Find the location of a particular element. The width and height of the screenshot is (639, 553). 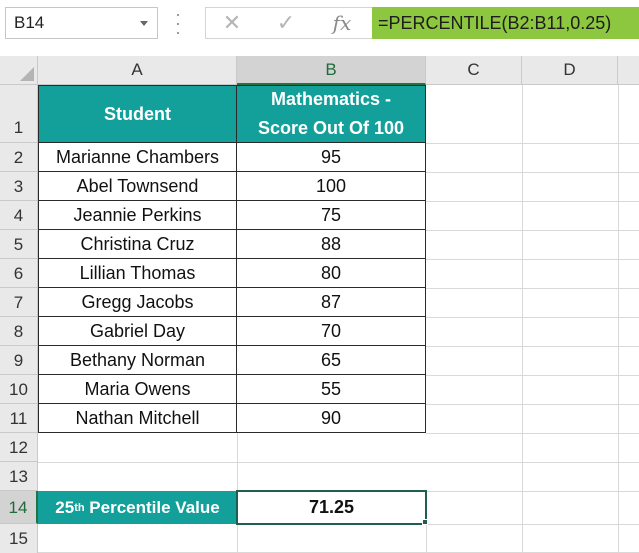

fill-handle is located at coordinates (425, 522).